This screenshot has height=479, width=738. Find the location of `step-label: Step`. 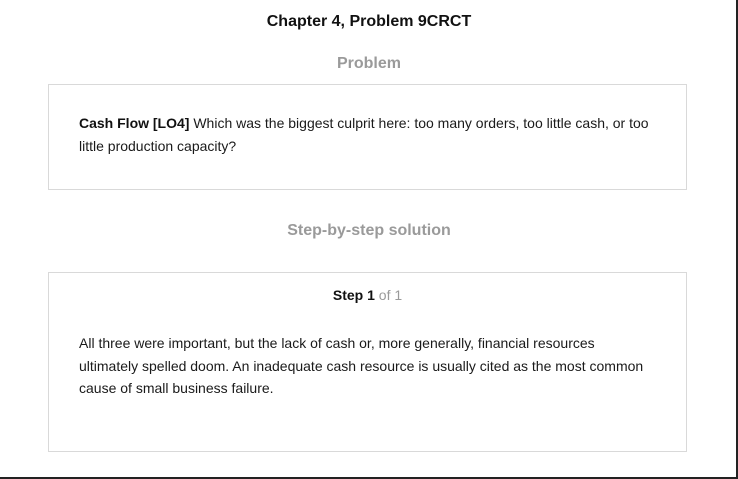

step-label: Step is located at coordinates (348, 295).